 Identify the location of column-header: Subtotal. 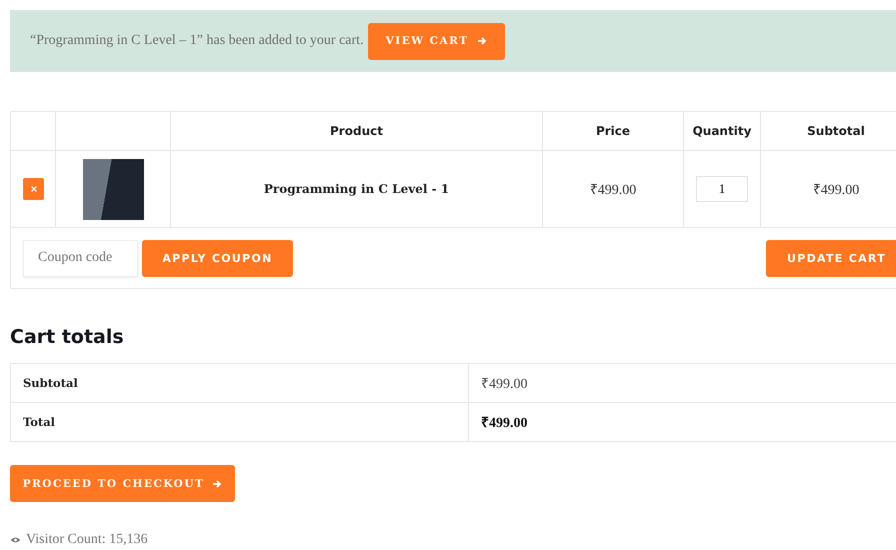
(836, 131).